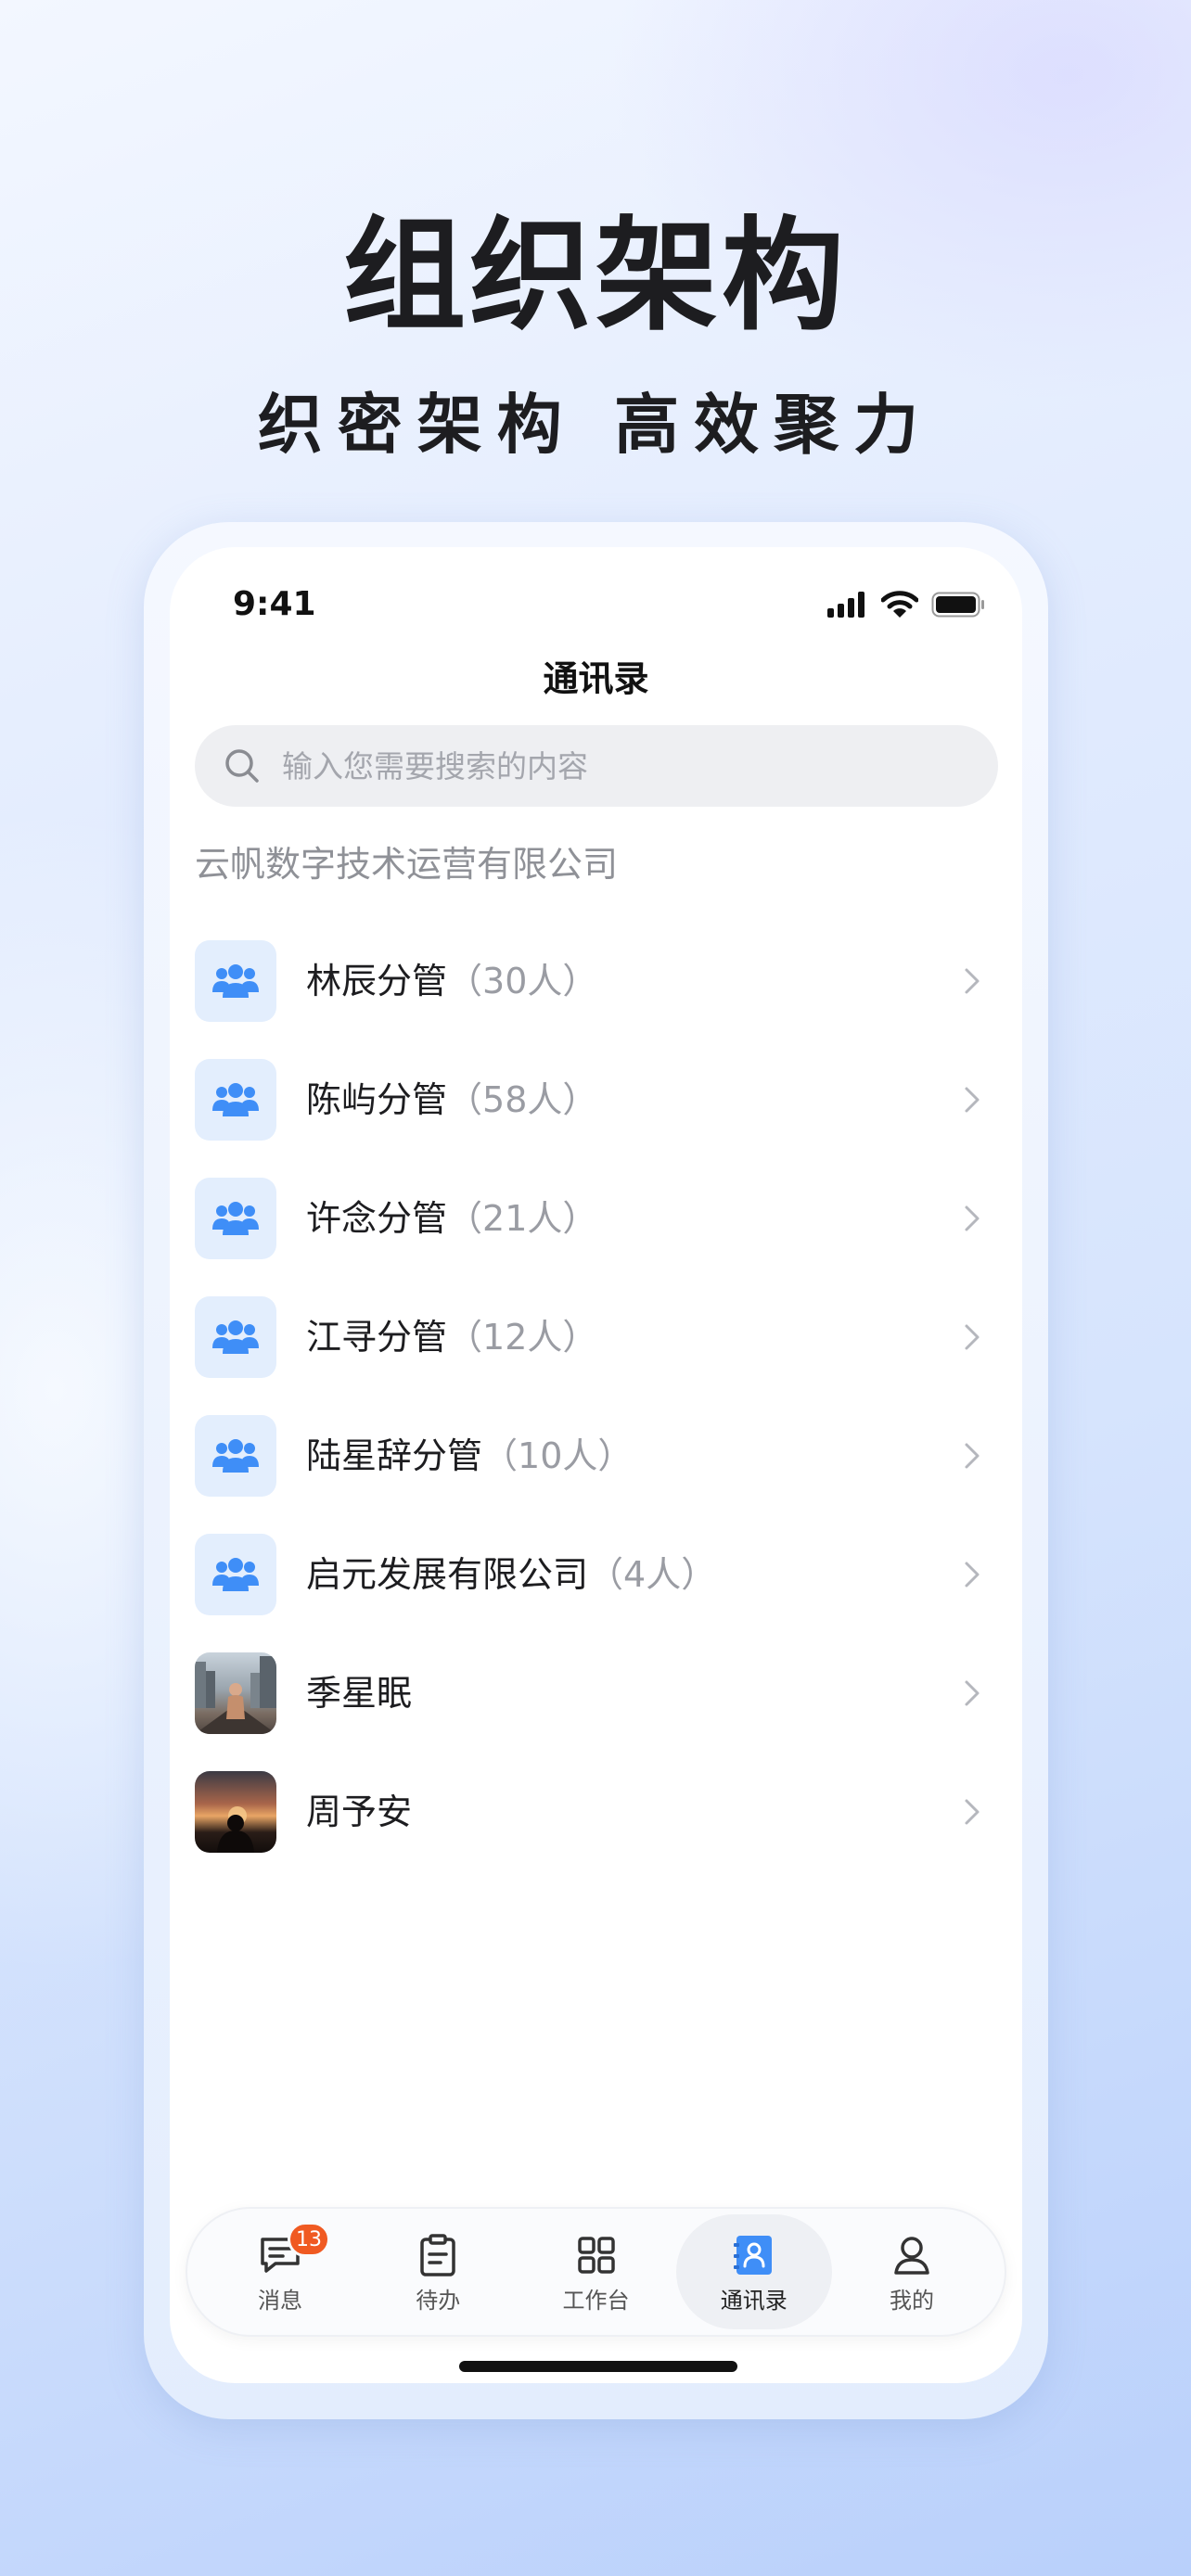 Image resolution: width=1191 pixels, height=2576 pixels. Describe the element at coordinates (522, 1337) in the screenshot. I see `member-count: （12人）` at that location.